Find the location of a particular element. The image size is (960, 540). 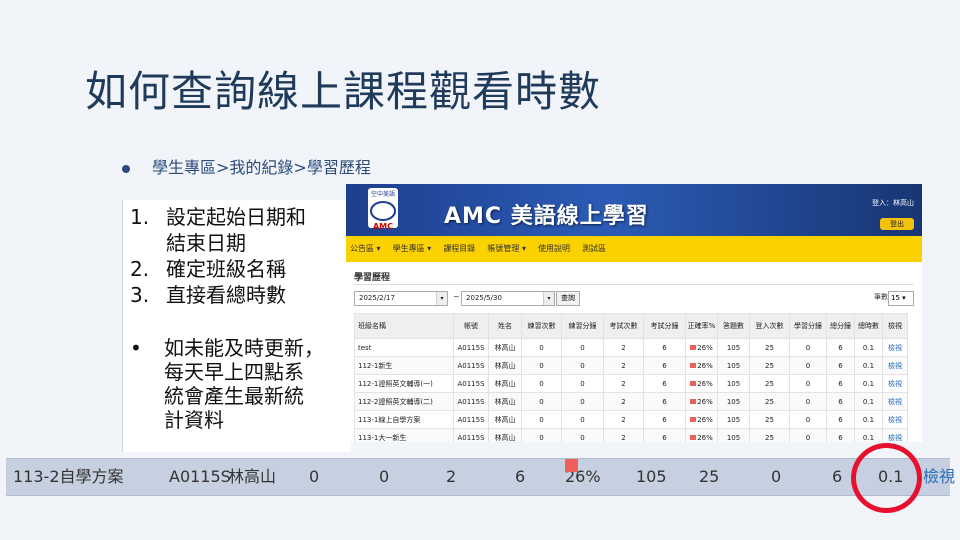

steps-list: 1. 設定起始日期和 結束日期 2. 確定班級名稱 3. 直接看總時數 is located at coordinates (218, 256).